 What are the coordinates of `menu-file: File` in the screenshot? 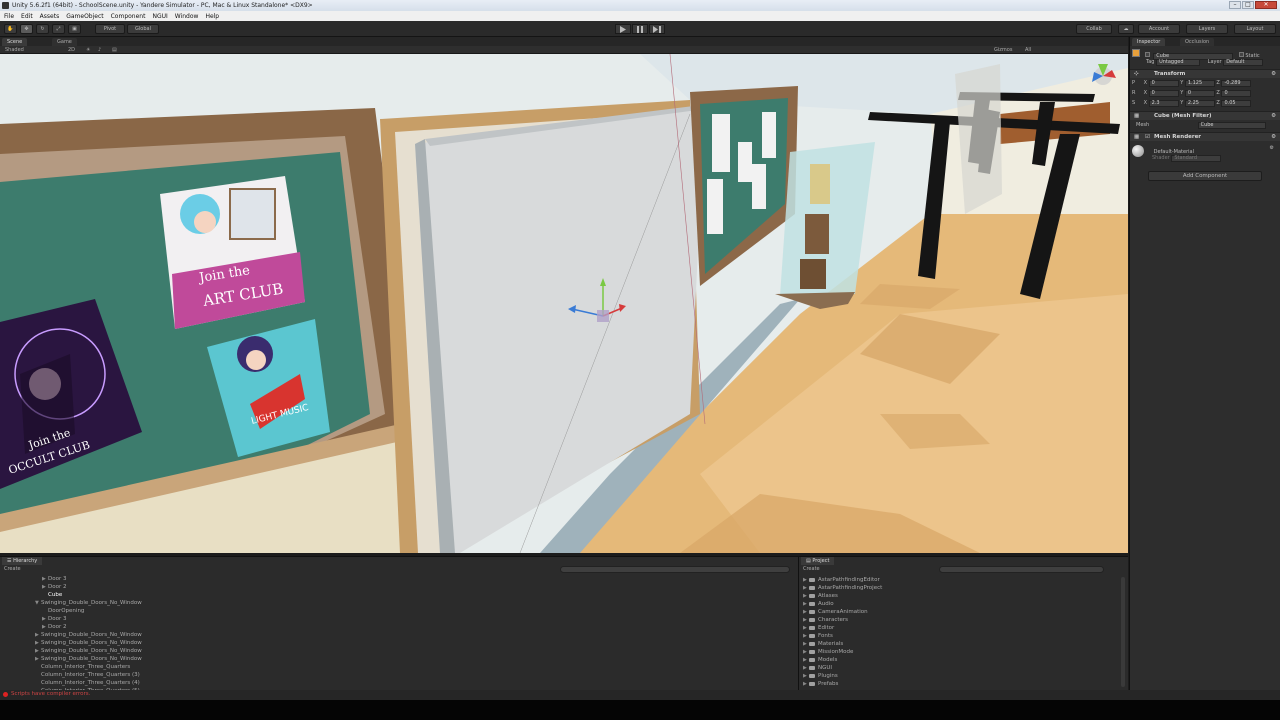 It's located at (9, 16).